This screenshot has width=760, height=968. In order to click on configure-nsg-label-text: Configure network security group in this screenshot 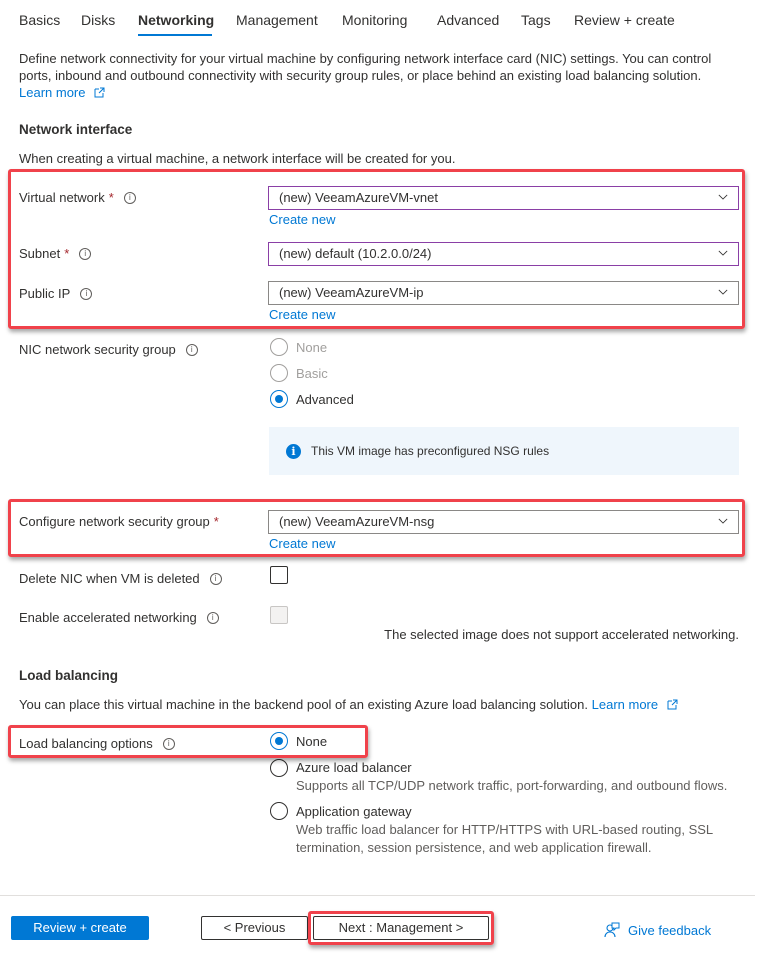, I will do `click(114, 521)`.